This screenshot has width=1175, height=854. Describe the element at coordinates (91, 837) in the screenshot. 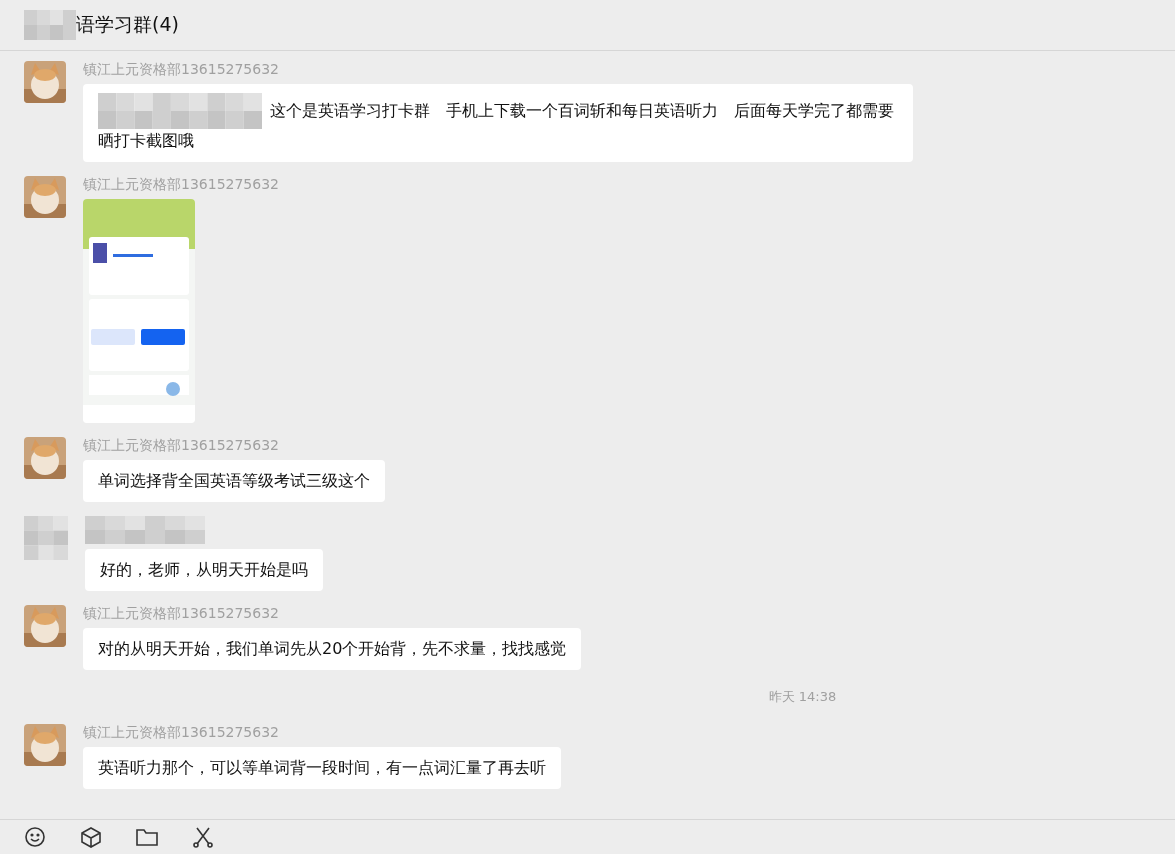

I see `cube-icon` at that location.